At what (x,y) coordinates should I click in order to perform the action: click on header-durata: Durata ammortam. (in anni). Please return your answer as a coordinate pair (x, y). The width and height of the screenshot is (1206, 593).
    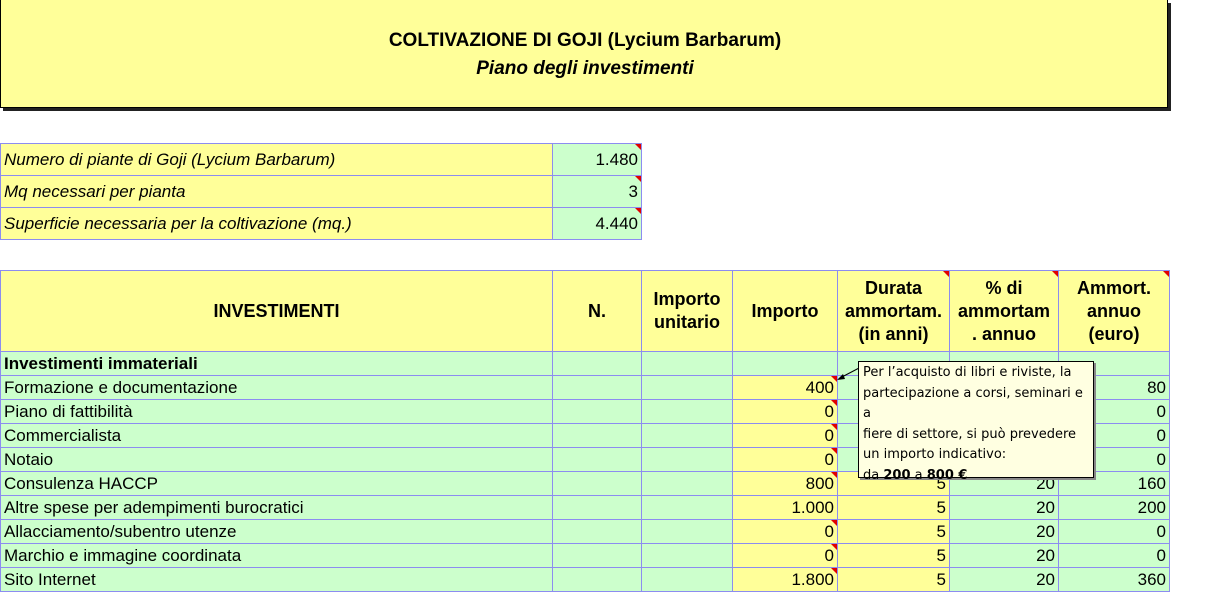
    Looking at the image, I should click on (893, 311).